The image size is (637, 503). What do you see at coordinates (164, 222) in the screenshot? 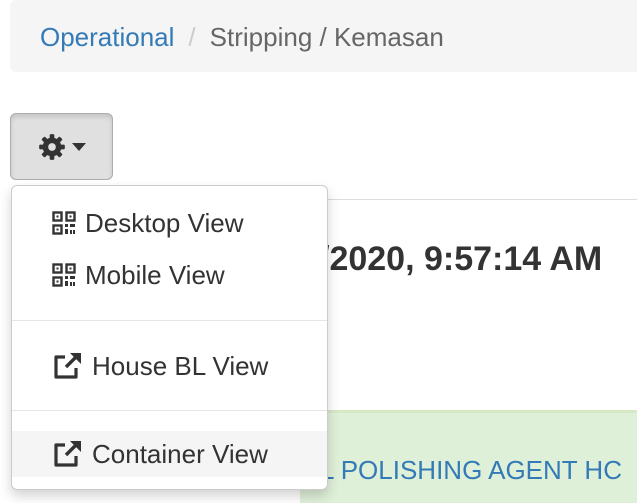
I see `menu-item-label: Desktop View` at bounding box center [164, 222].